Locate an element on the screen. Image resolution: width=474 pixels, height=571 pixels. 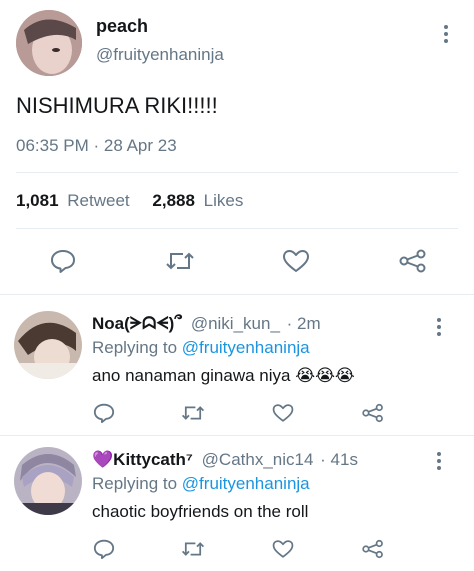
like-label: Likes is located at coordinates (224, 200).